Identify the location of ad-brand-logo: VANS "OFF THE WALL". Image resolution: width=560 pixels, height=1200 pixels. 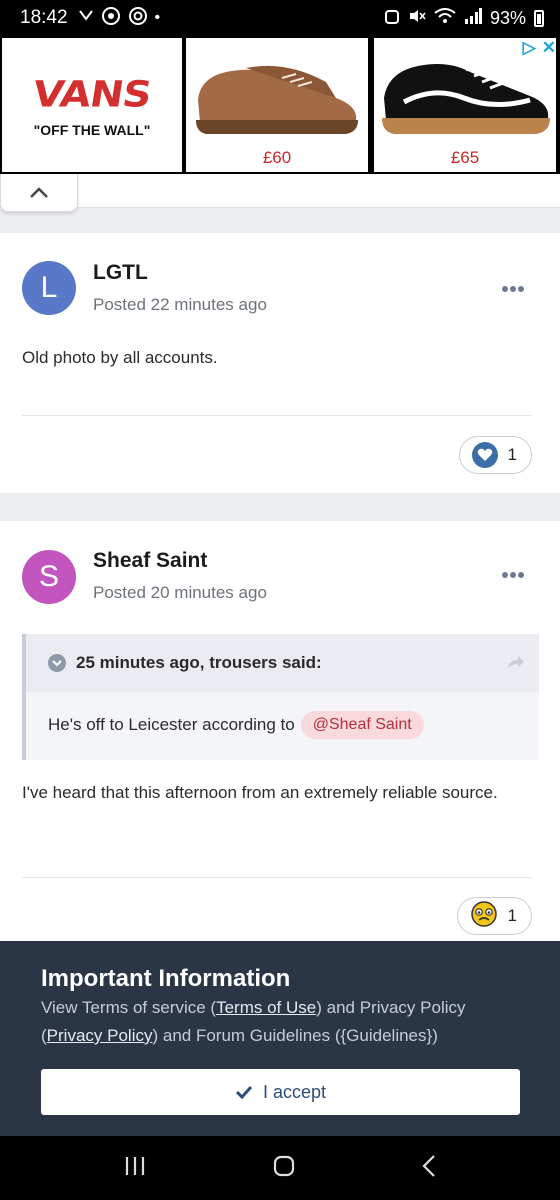
(92, 105).